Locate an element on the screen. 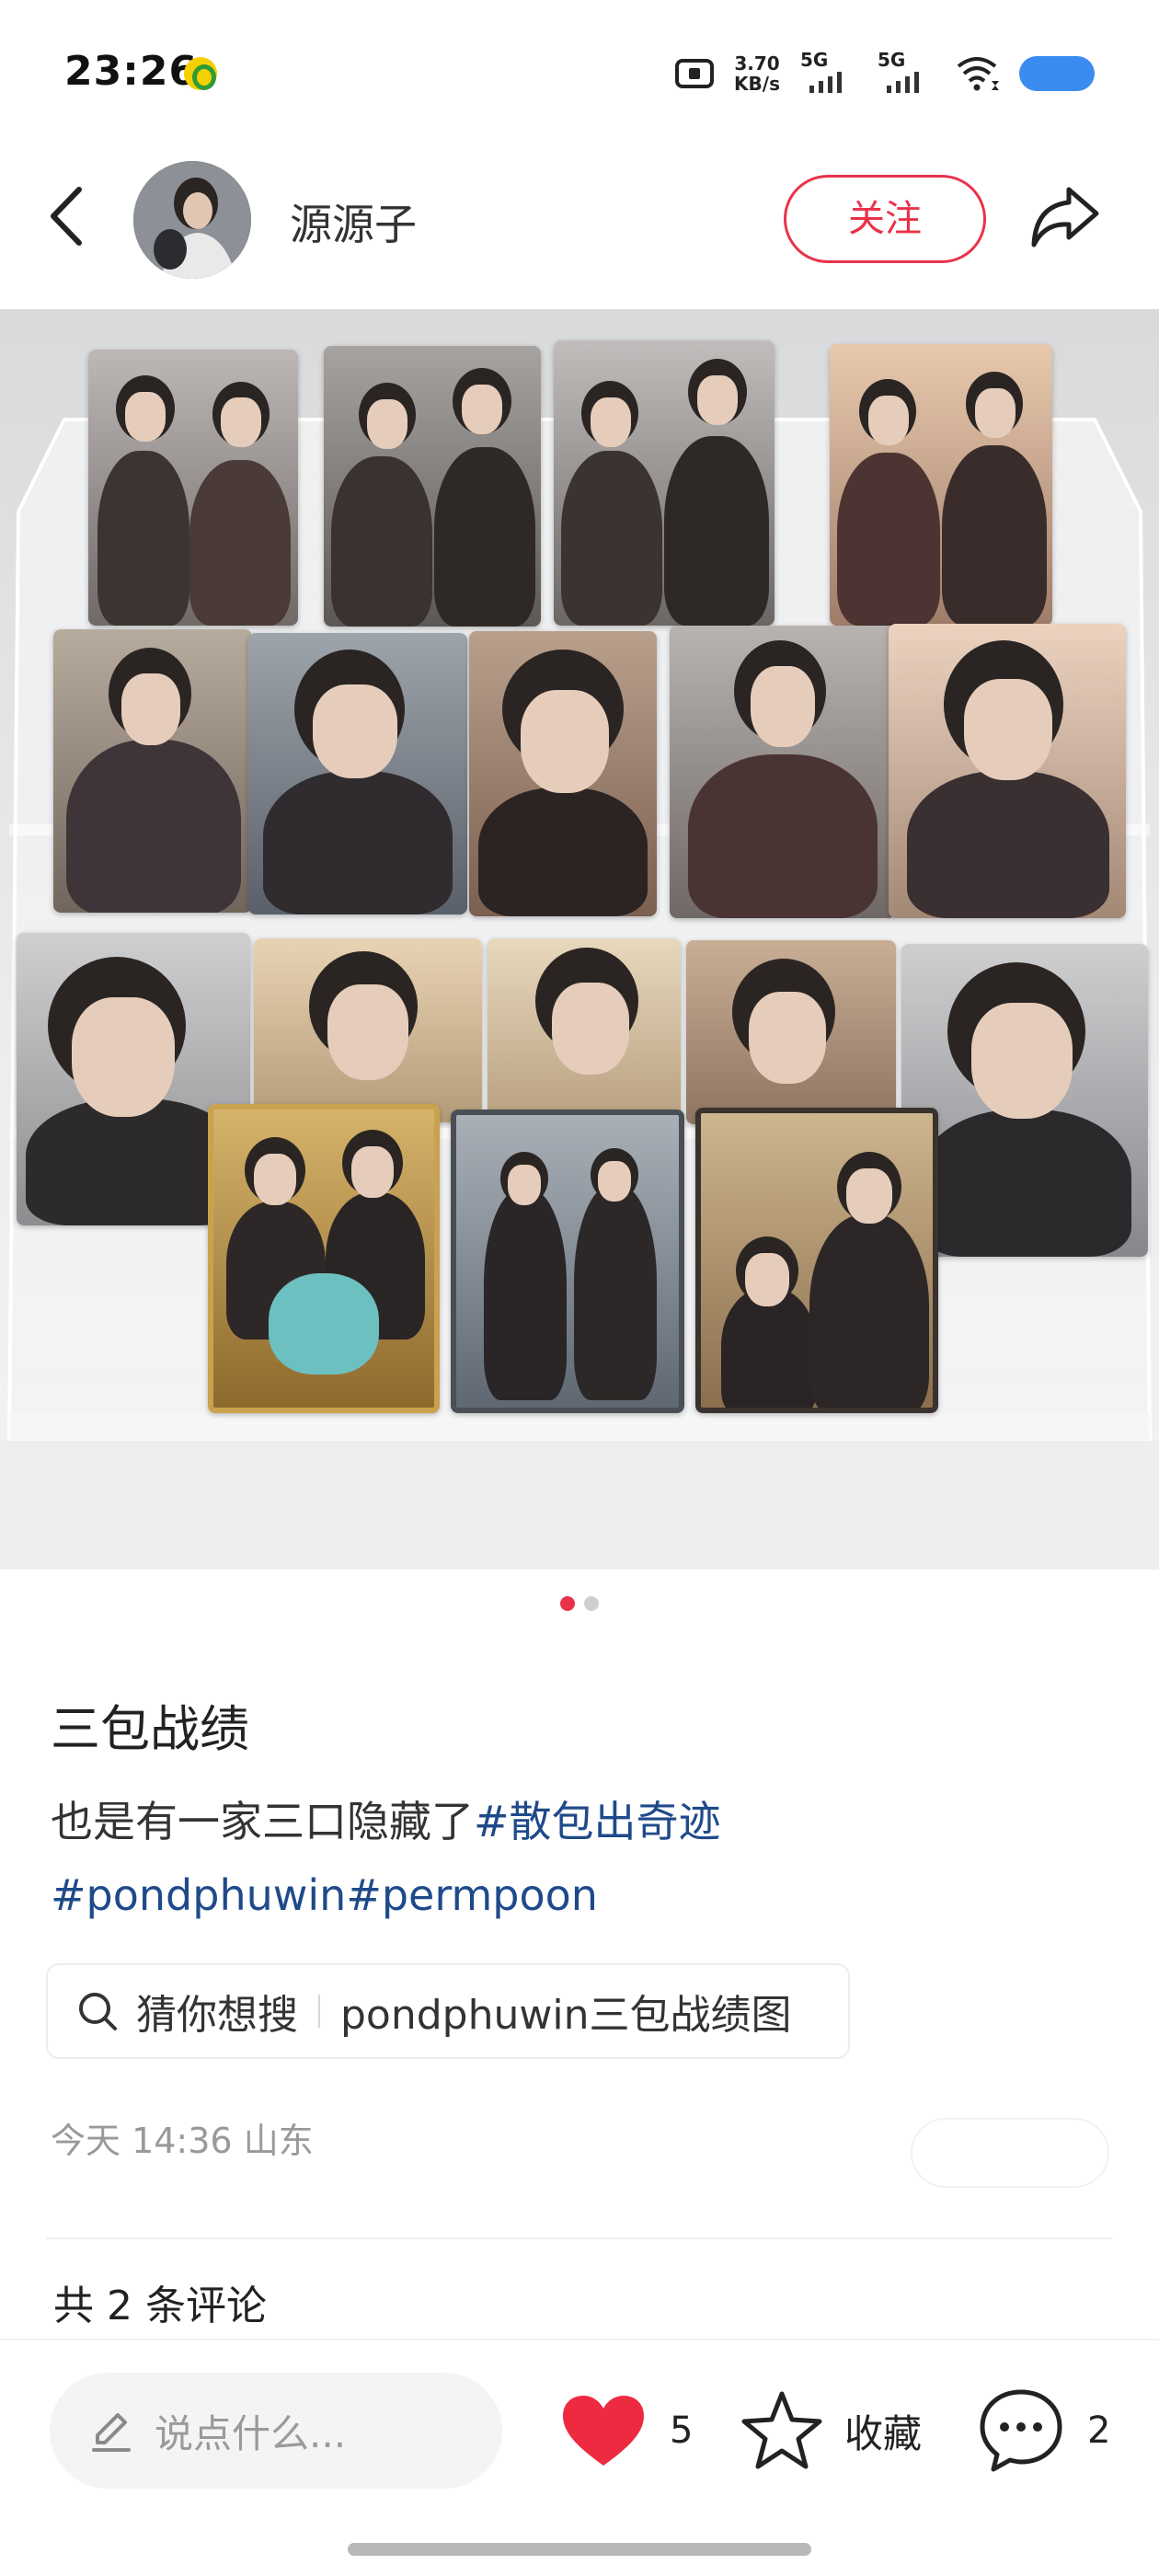  post-meta: 今天 14:36 山东 is located at coordinates (182, 2137).